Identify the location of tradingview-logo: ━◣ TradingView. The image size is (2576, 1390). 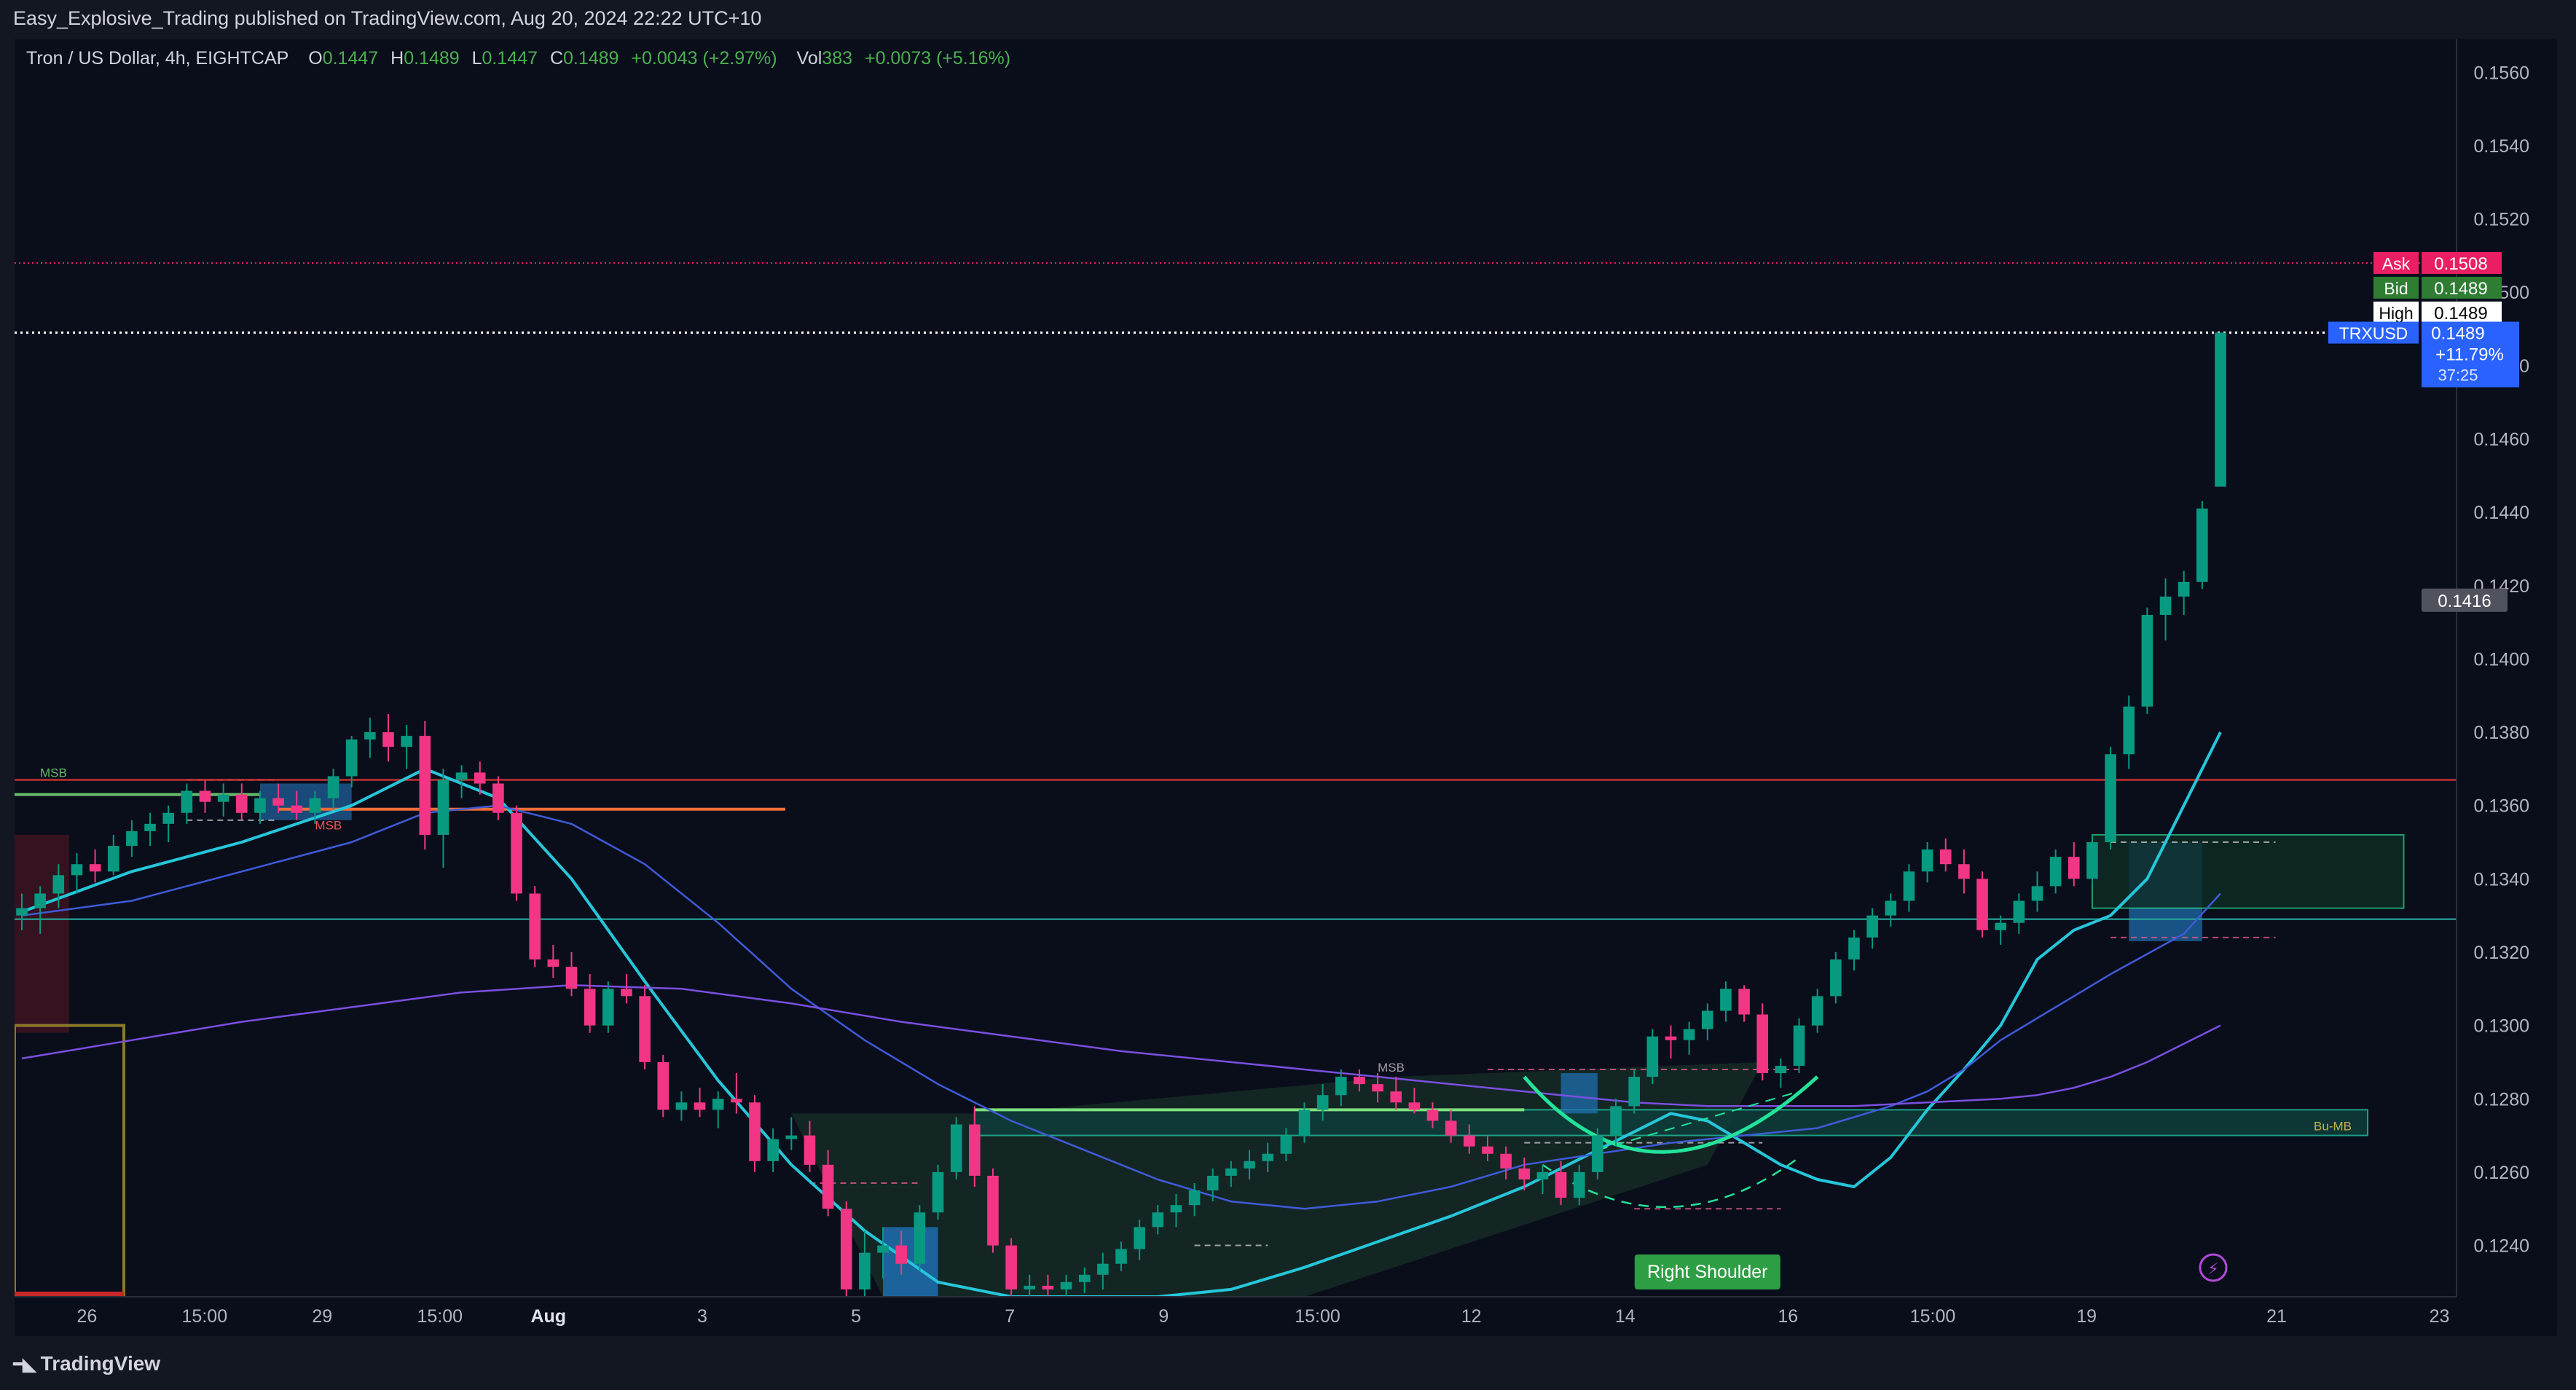
(86, 1363).